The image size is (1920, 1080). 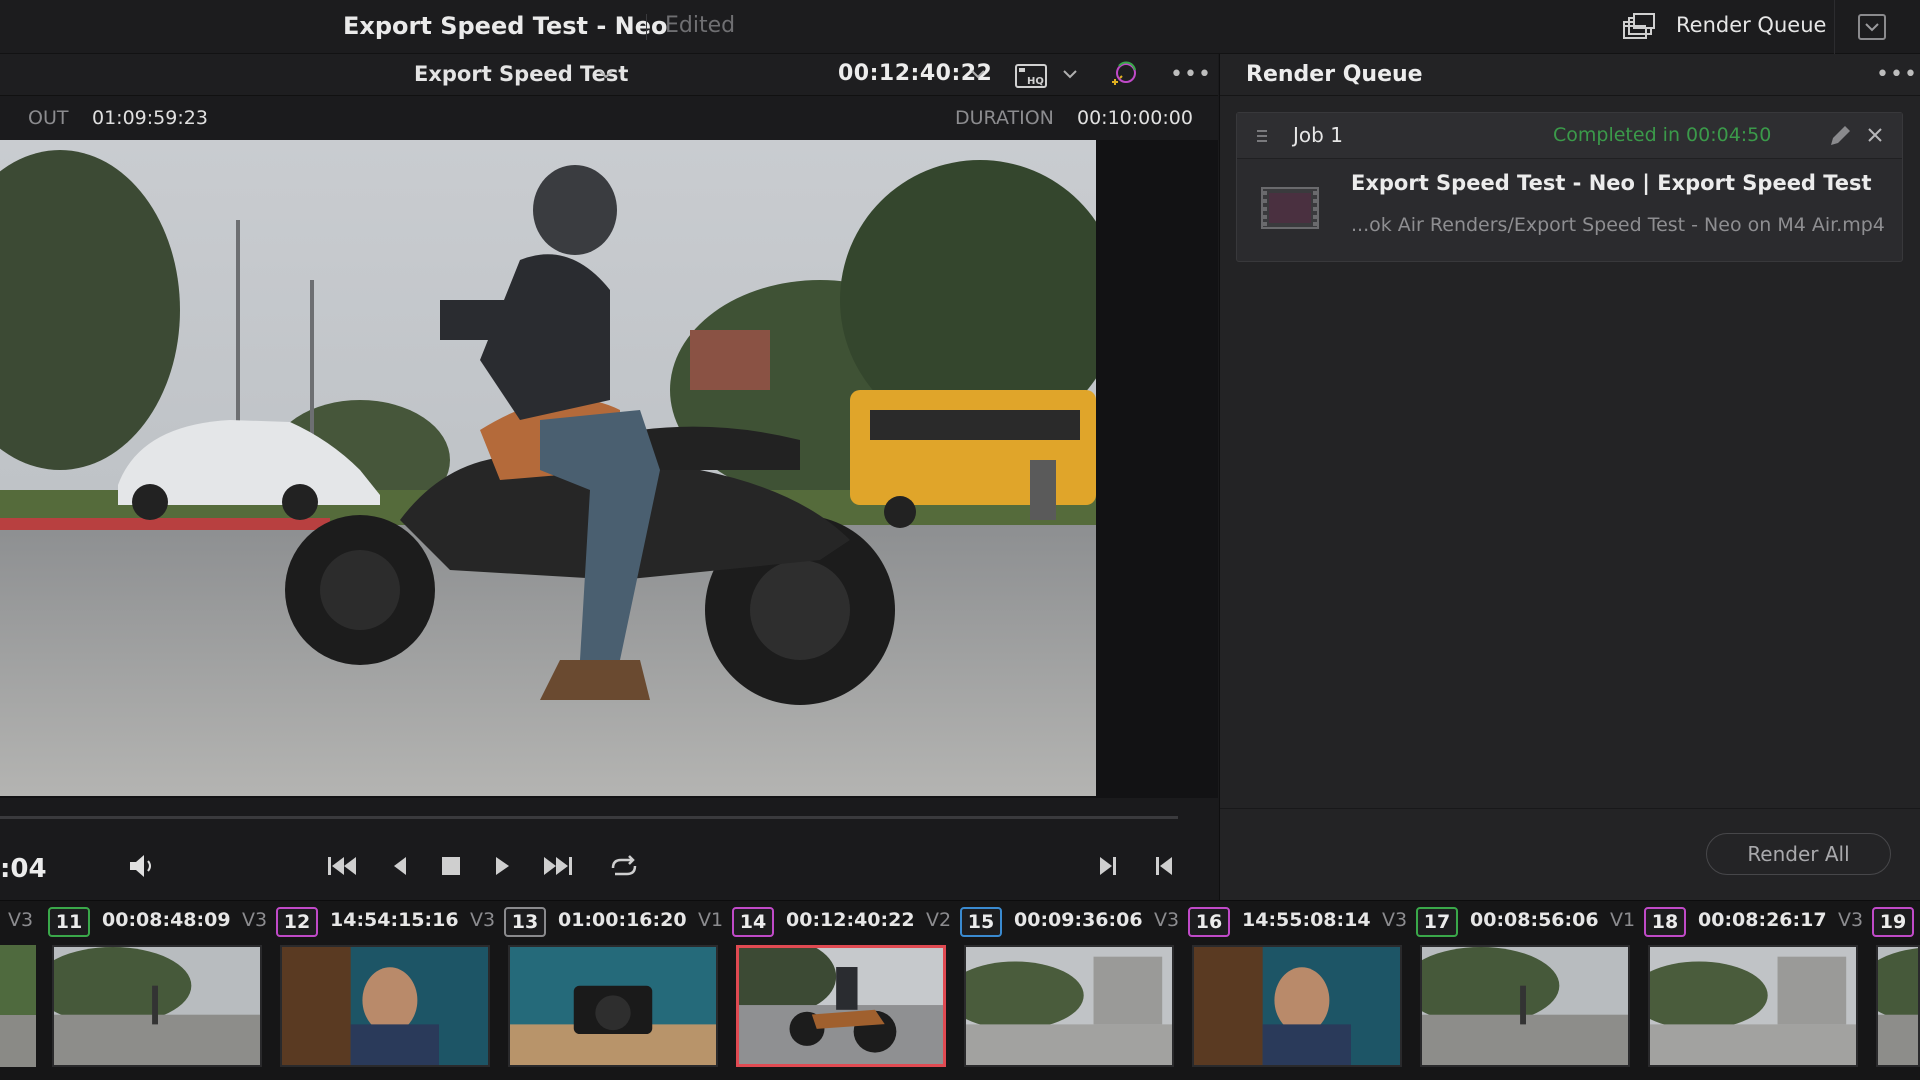 I want to click on viewer-more-icon: •••, so click(x=1191, y=74).